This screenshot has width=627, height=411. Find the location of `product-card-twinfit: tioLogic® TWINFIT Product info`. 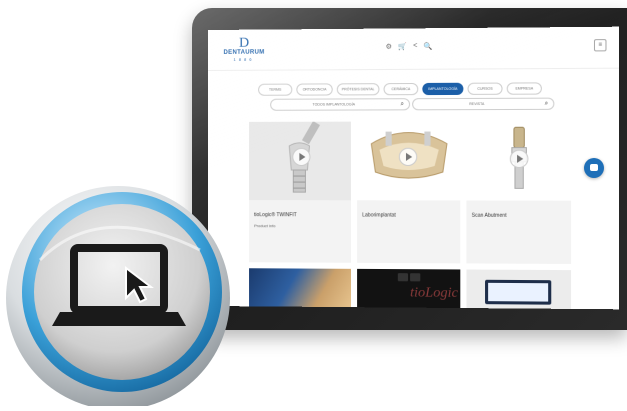

product-card-twinfit: tioLogic® TWINFIT Product info is located at coordinates (300, 192).